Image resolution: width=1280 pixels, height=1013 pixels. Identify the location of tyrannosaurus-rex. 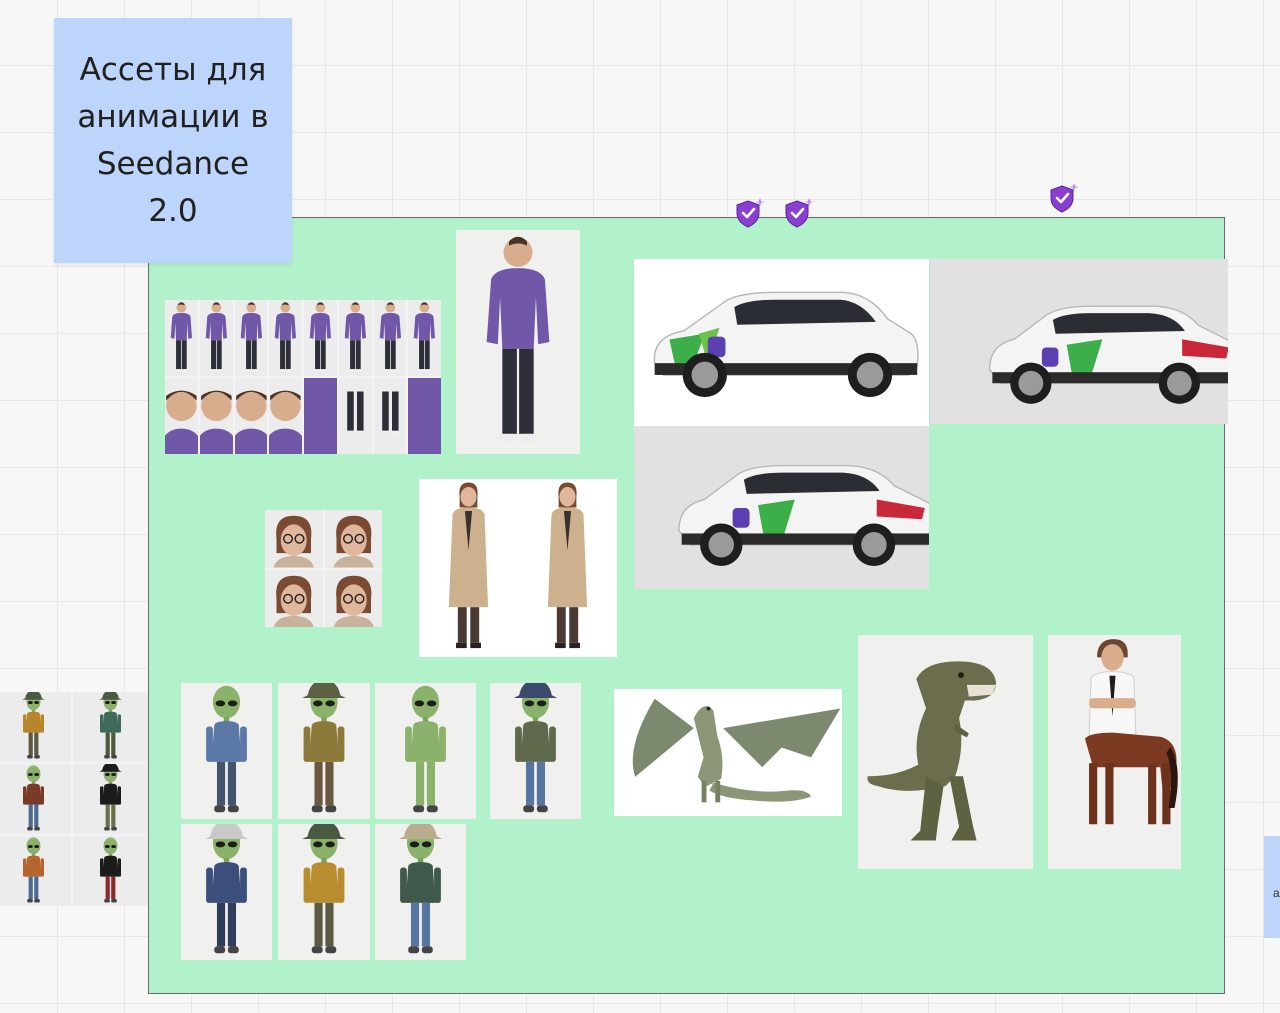
(945, 752).